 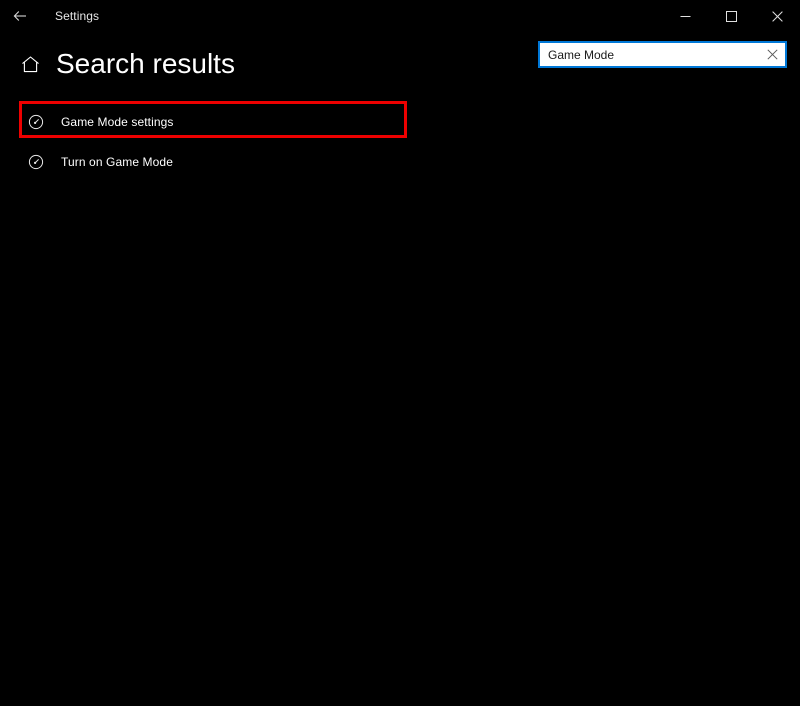 What do you see at coordinates (649, 54) in the screenshot?
I see `search-input` at bounding box center [649, 54].